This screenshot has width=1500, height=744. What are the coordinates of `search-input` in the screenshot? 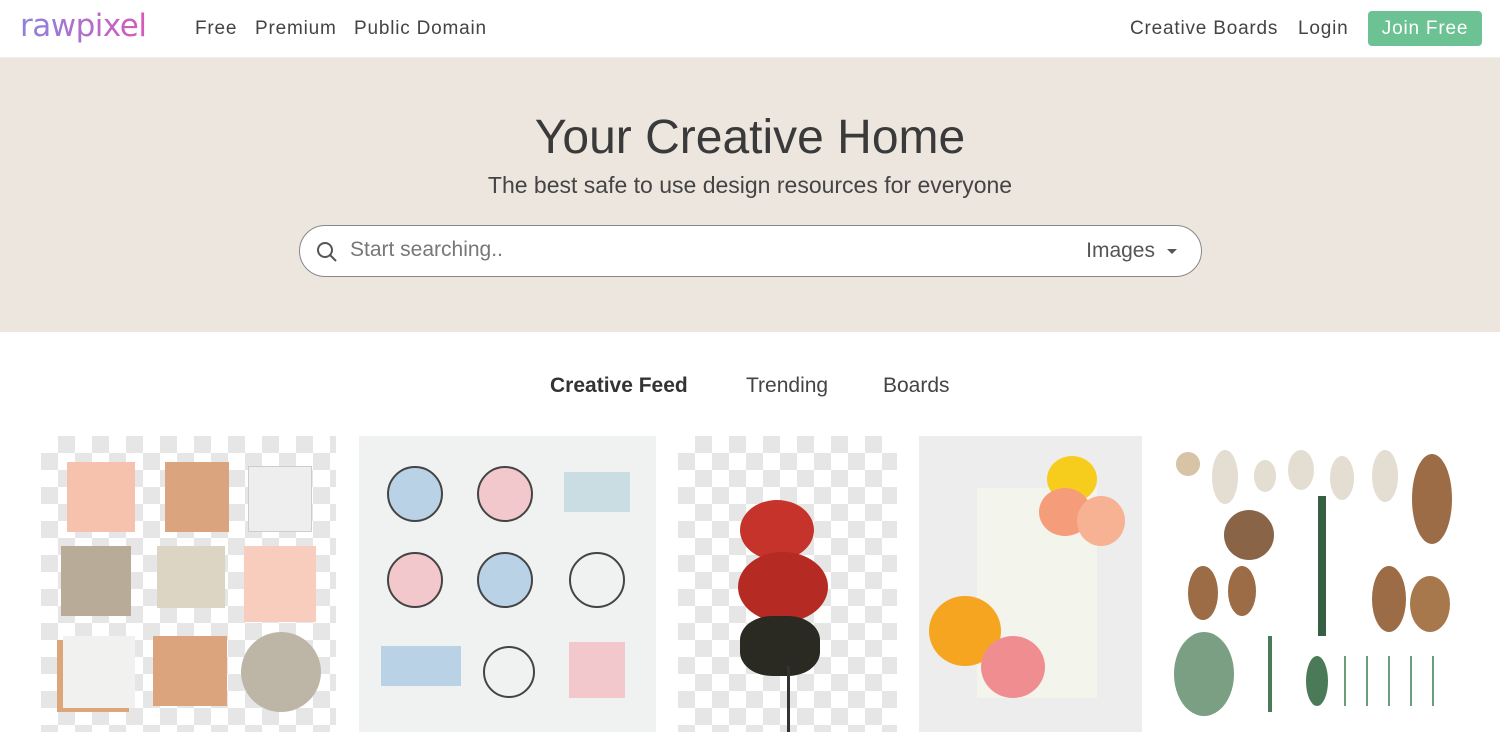 It's located at (700, 250).